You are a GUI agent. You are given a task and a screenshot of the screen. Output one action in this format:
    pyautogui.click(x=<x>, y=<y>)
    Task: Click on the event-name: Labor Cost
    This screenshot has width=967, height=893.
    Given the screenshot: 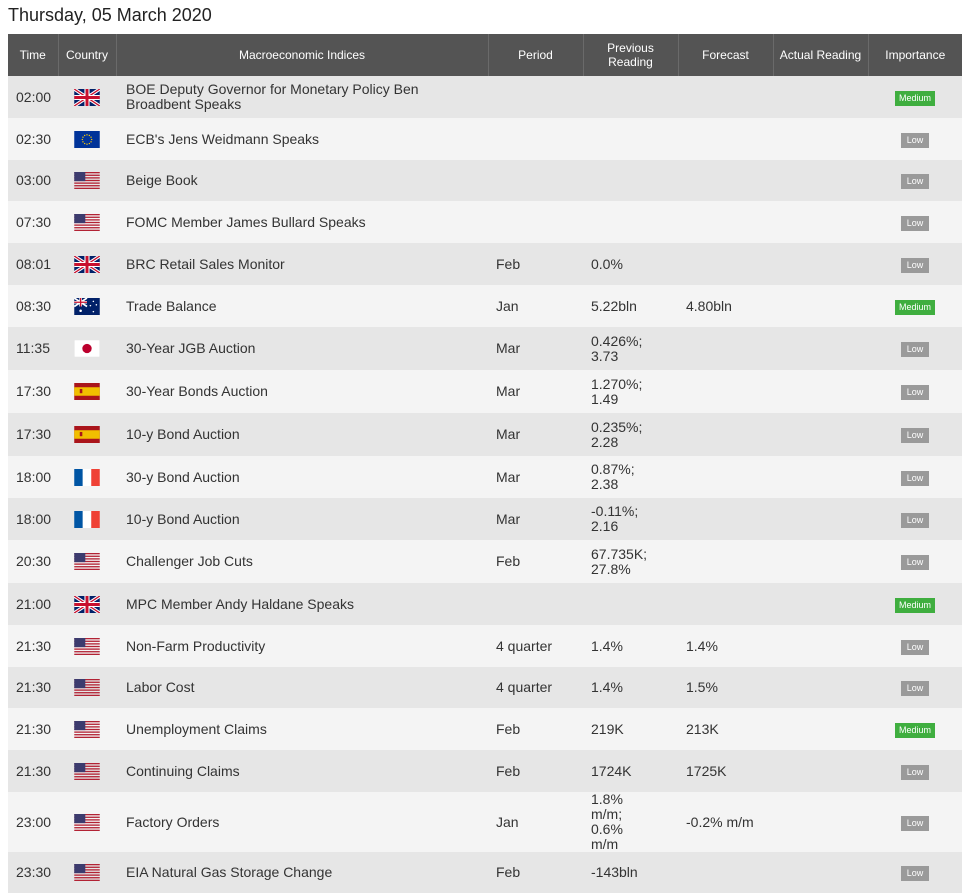 What is the action you would take?
    pyautogui.click(x=302, y=687)
    